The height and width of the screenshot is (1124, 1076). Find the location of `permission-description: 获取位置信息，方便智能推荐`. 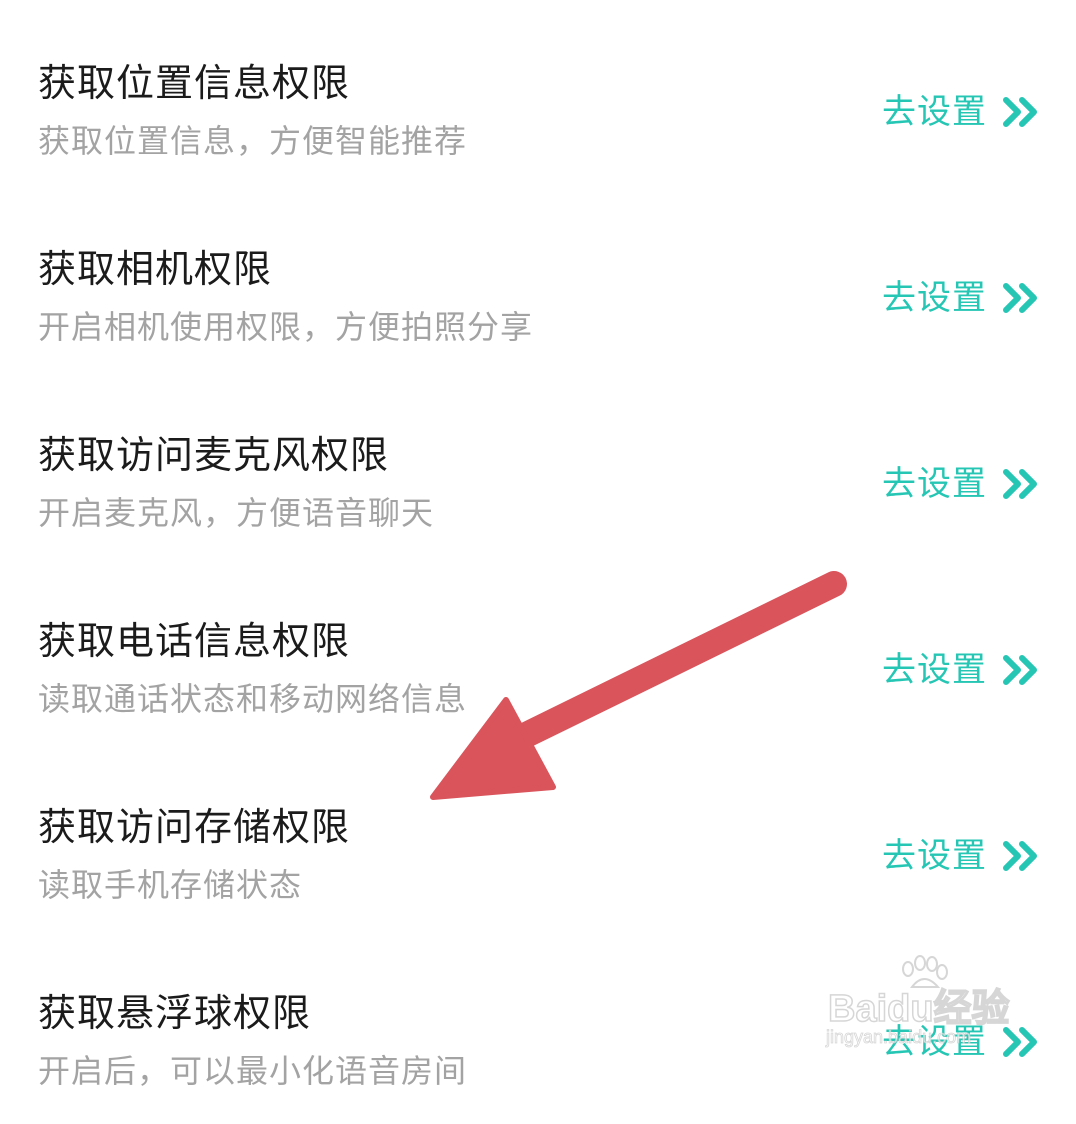

permission-description: 获取位置信息，方便智能推荐 is located at coordinates (253, 141).